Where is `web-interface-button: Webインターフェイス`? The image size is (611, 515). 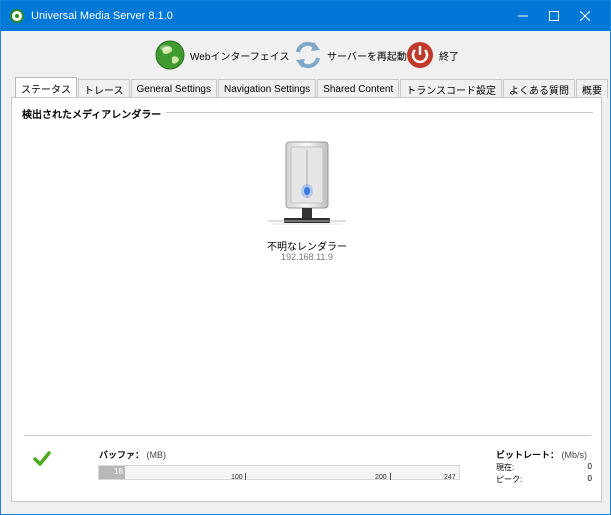
web-interface-button: Webインターフェイス is located at coordinates (221, 55).